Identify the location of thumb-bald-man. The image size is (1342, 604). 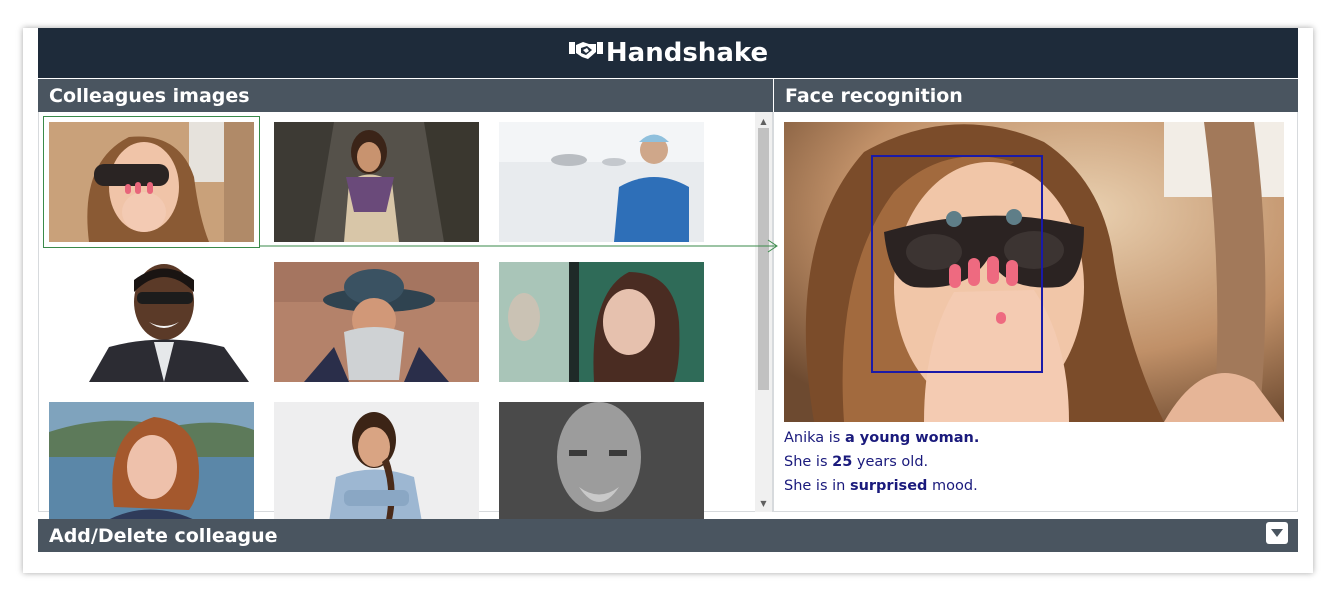
(601, 462).